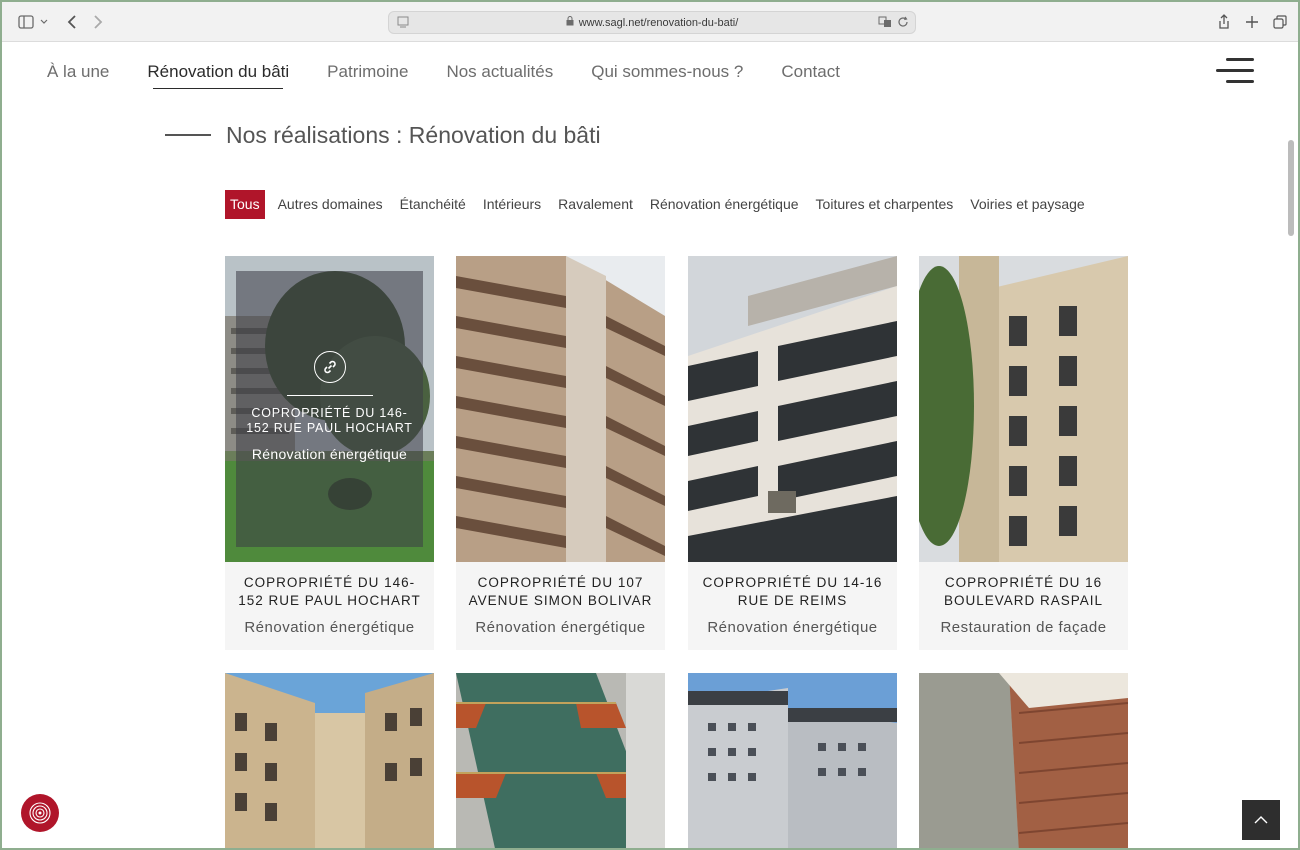 Image resolution: width=1300 pixels, height=850 pixels. Describe the element at coordinates (667, 72) in the screenshot. I see `nav-item-qui-sommes-nous: Qui sommes-nous ?` at that location.